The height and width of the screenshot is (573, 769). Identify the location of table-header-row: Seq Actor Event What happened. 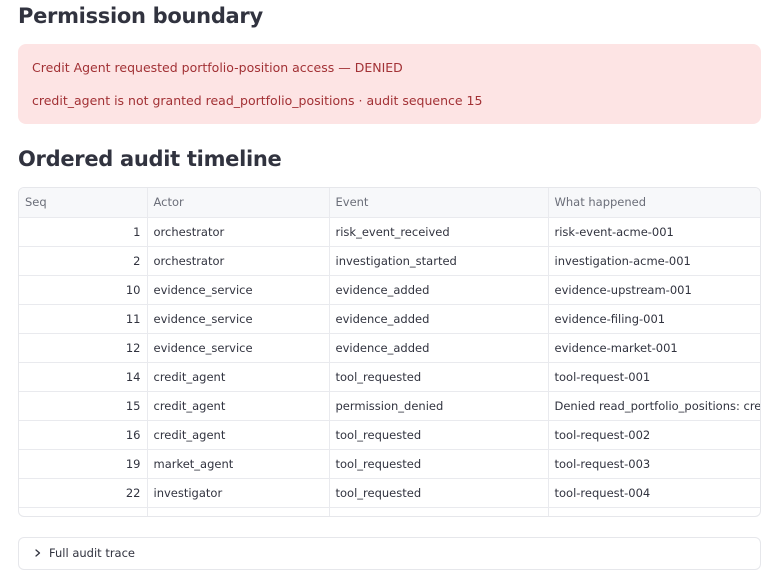
(389, 203).